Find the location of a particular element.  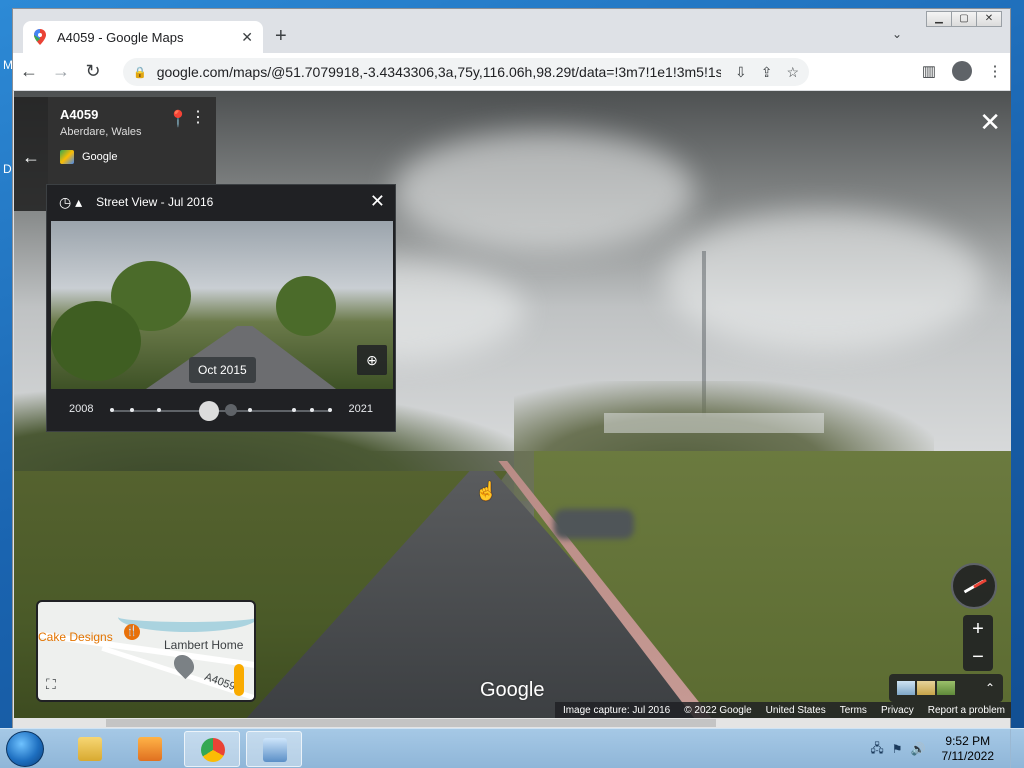

taskbar-explorer is located at coordinates (90, 749).